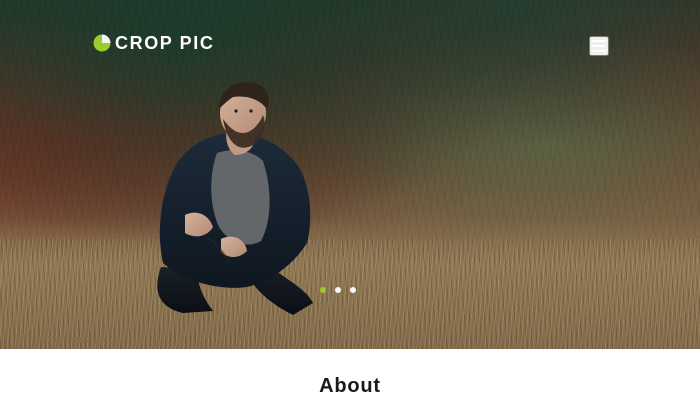 This screenshot has height=408, width=700. Describe the element at coordinates (235, 198) in the screenshot. I see `hero-person-image` at that location.